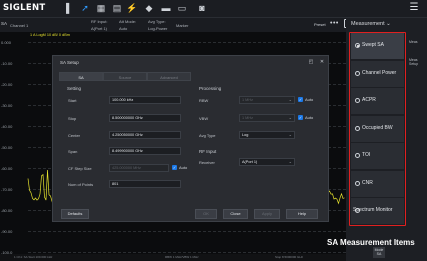 This screenshot has height=261, width=427. Describe the element at coordinates (125, 76) in the screenshot. I see `tab-source: Source` at that location.